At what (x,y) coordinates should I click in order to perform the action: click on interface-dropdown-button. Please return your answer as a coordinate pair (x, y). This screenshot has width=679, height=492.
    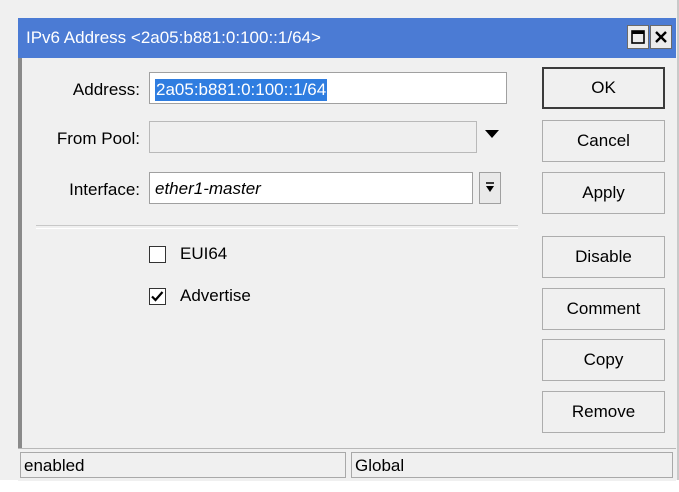
    Looking at the image, I should click on (490, 188).